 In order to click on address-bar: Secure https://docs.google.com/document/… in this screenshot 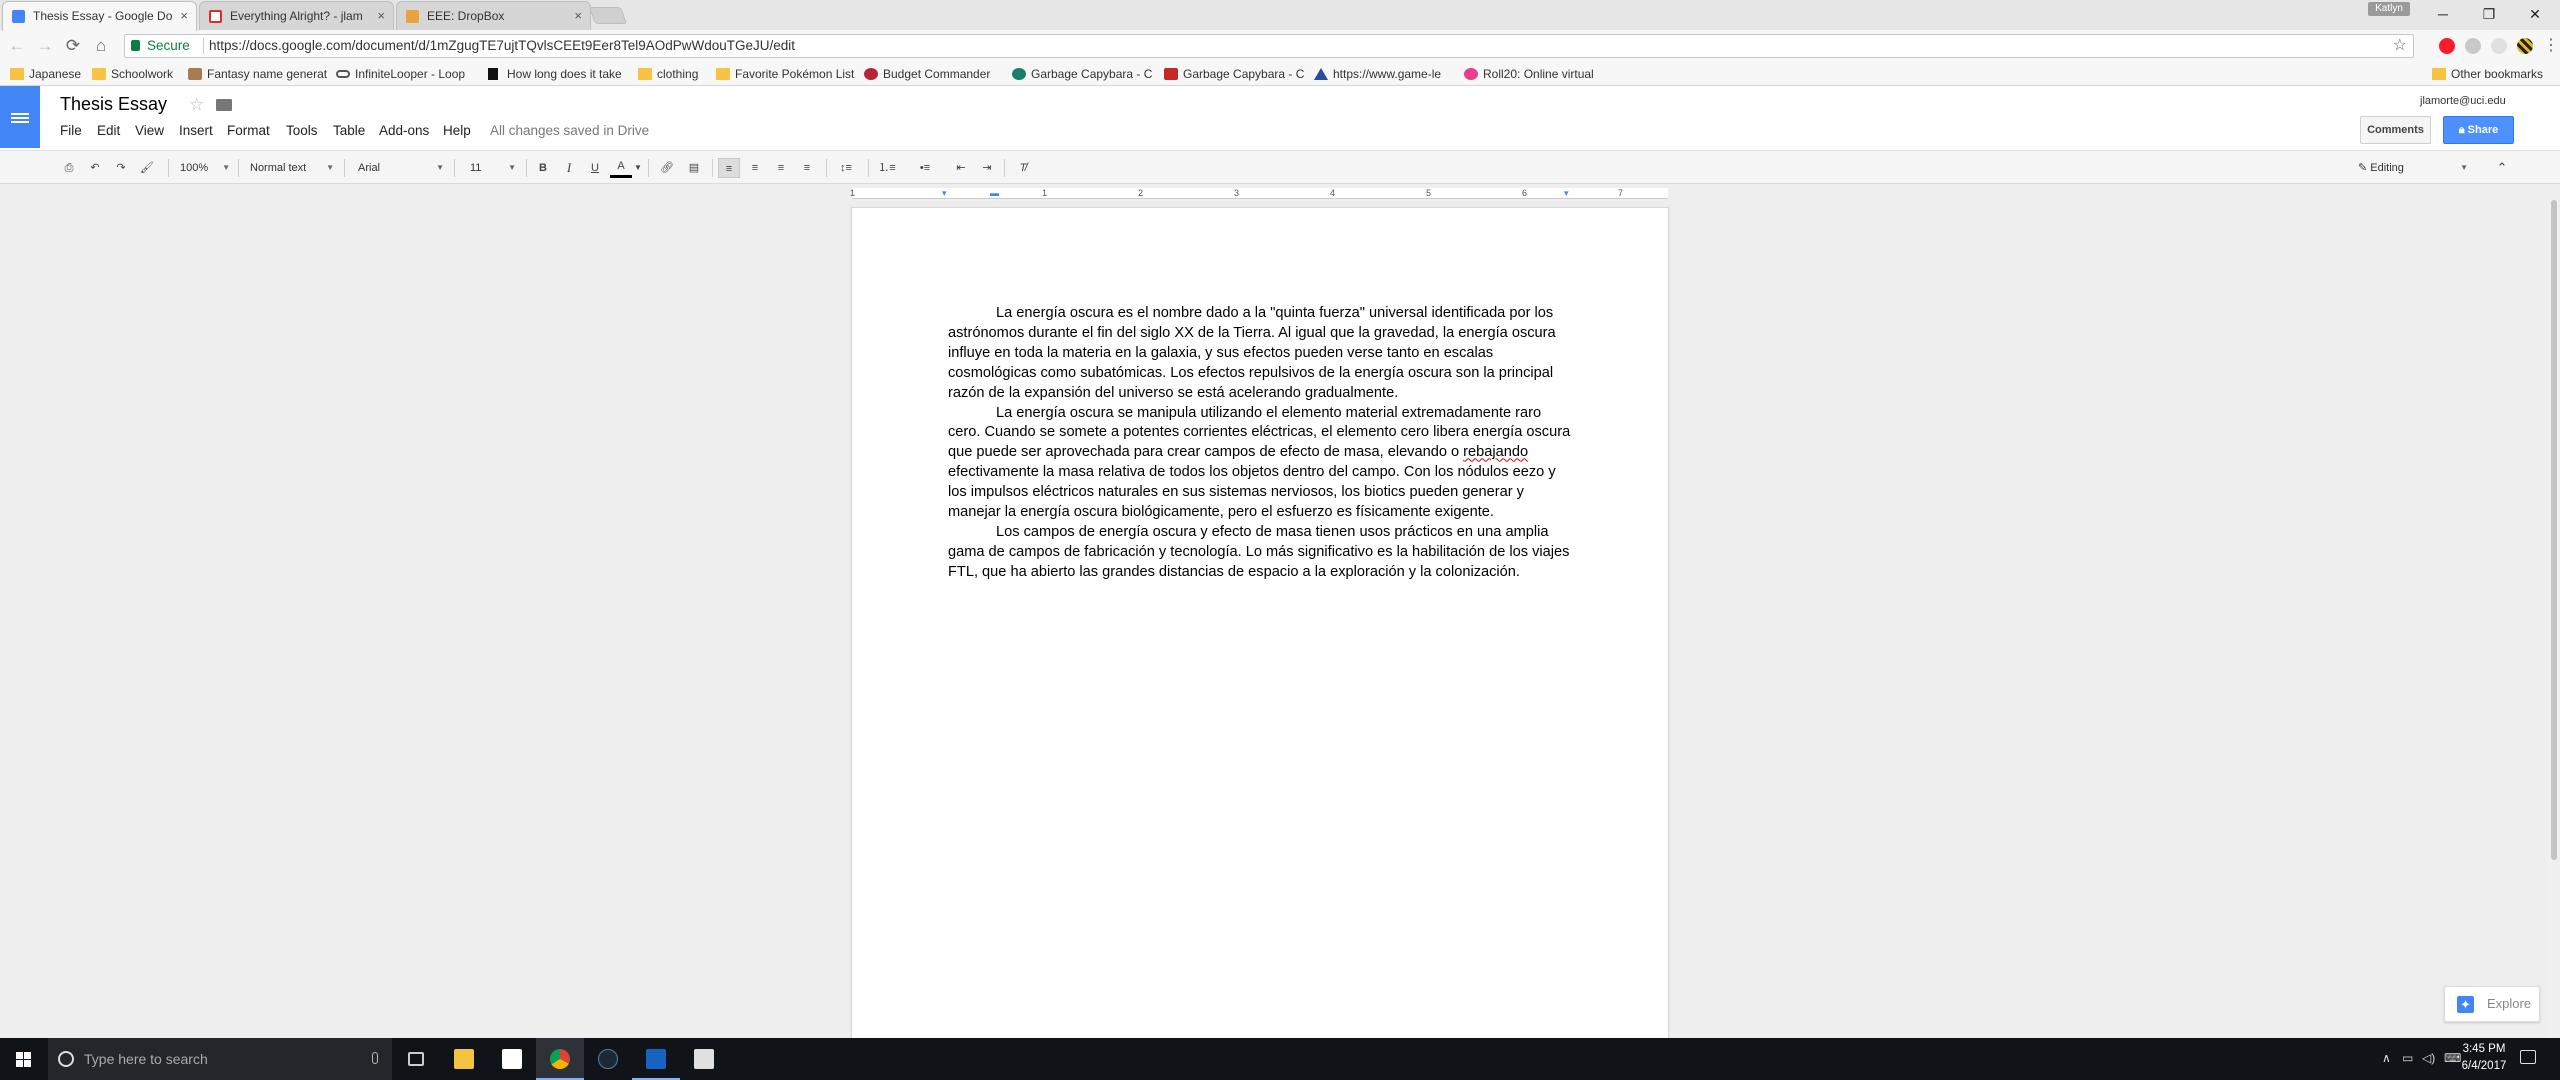, I will do `click(1269, 46)`.